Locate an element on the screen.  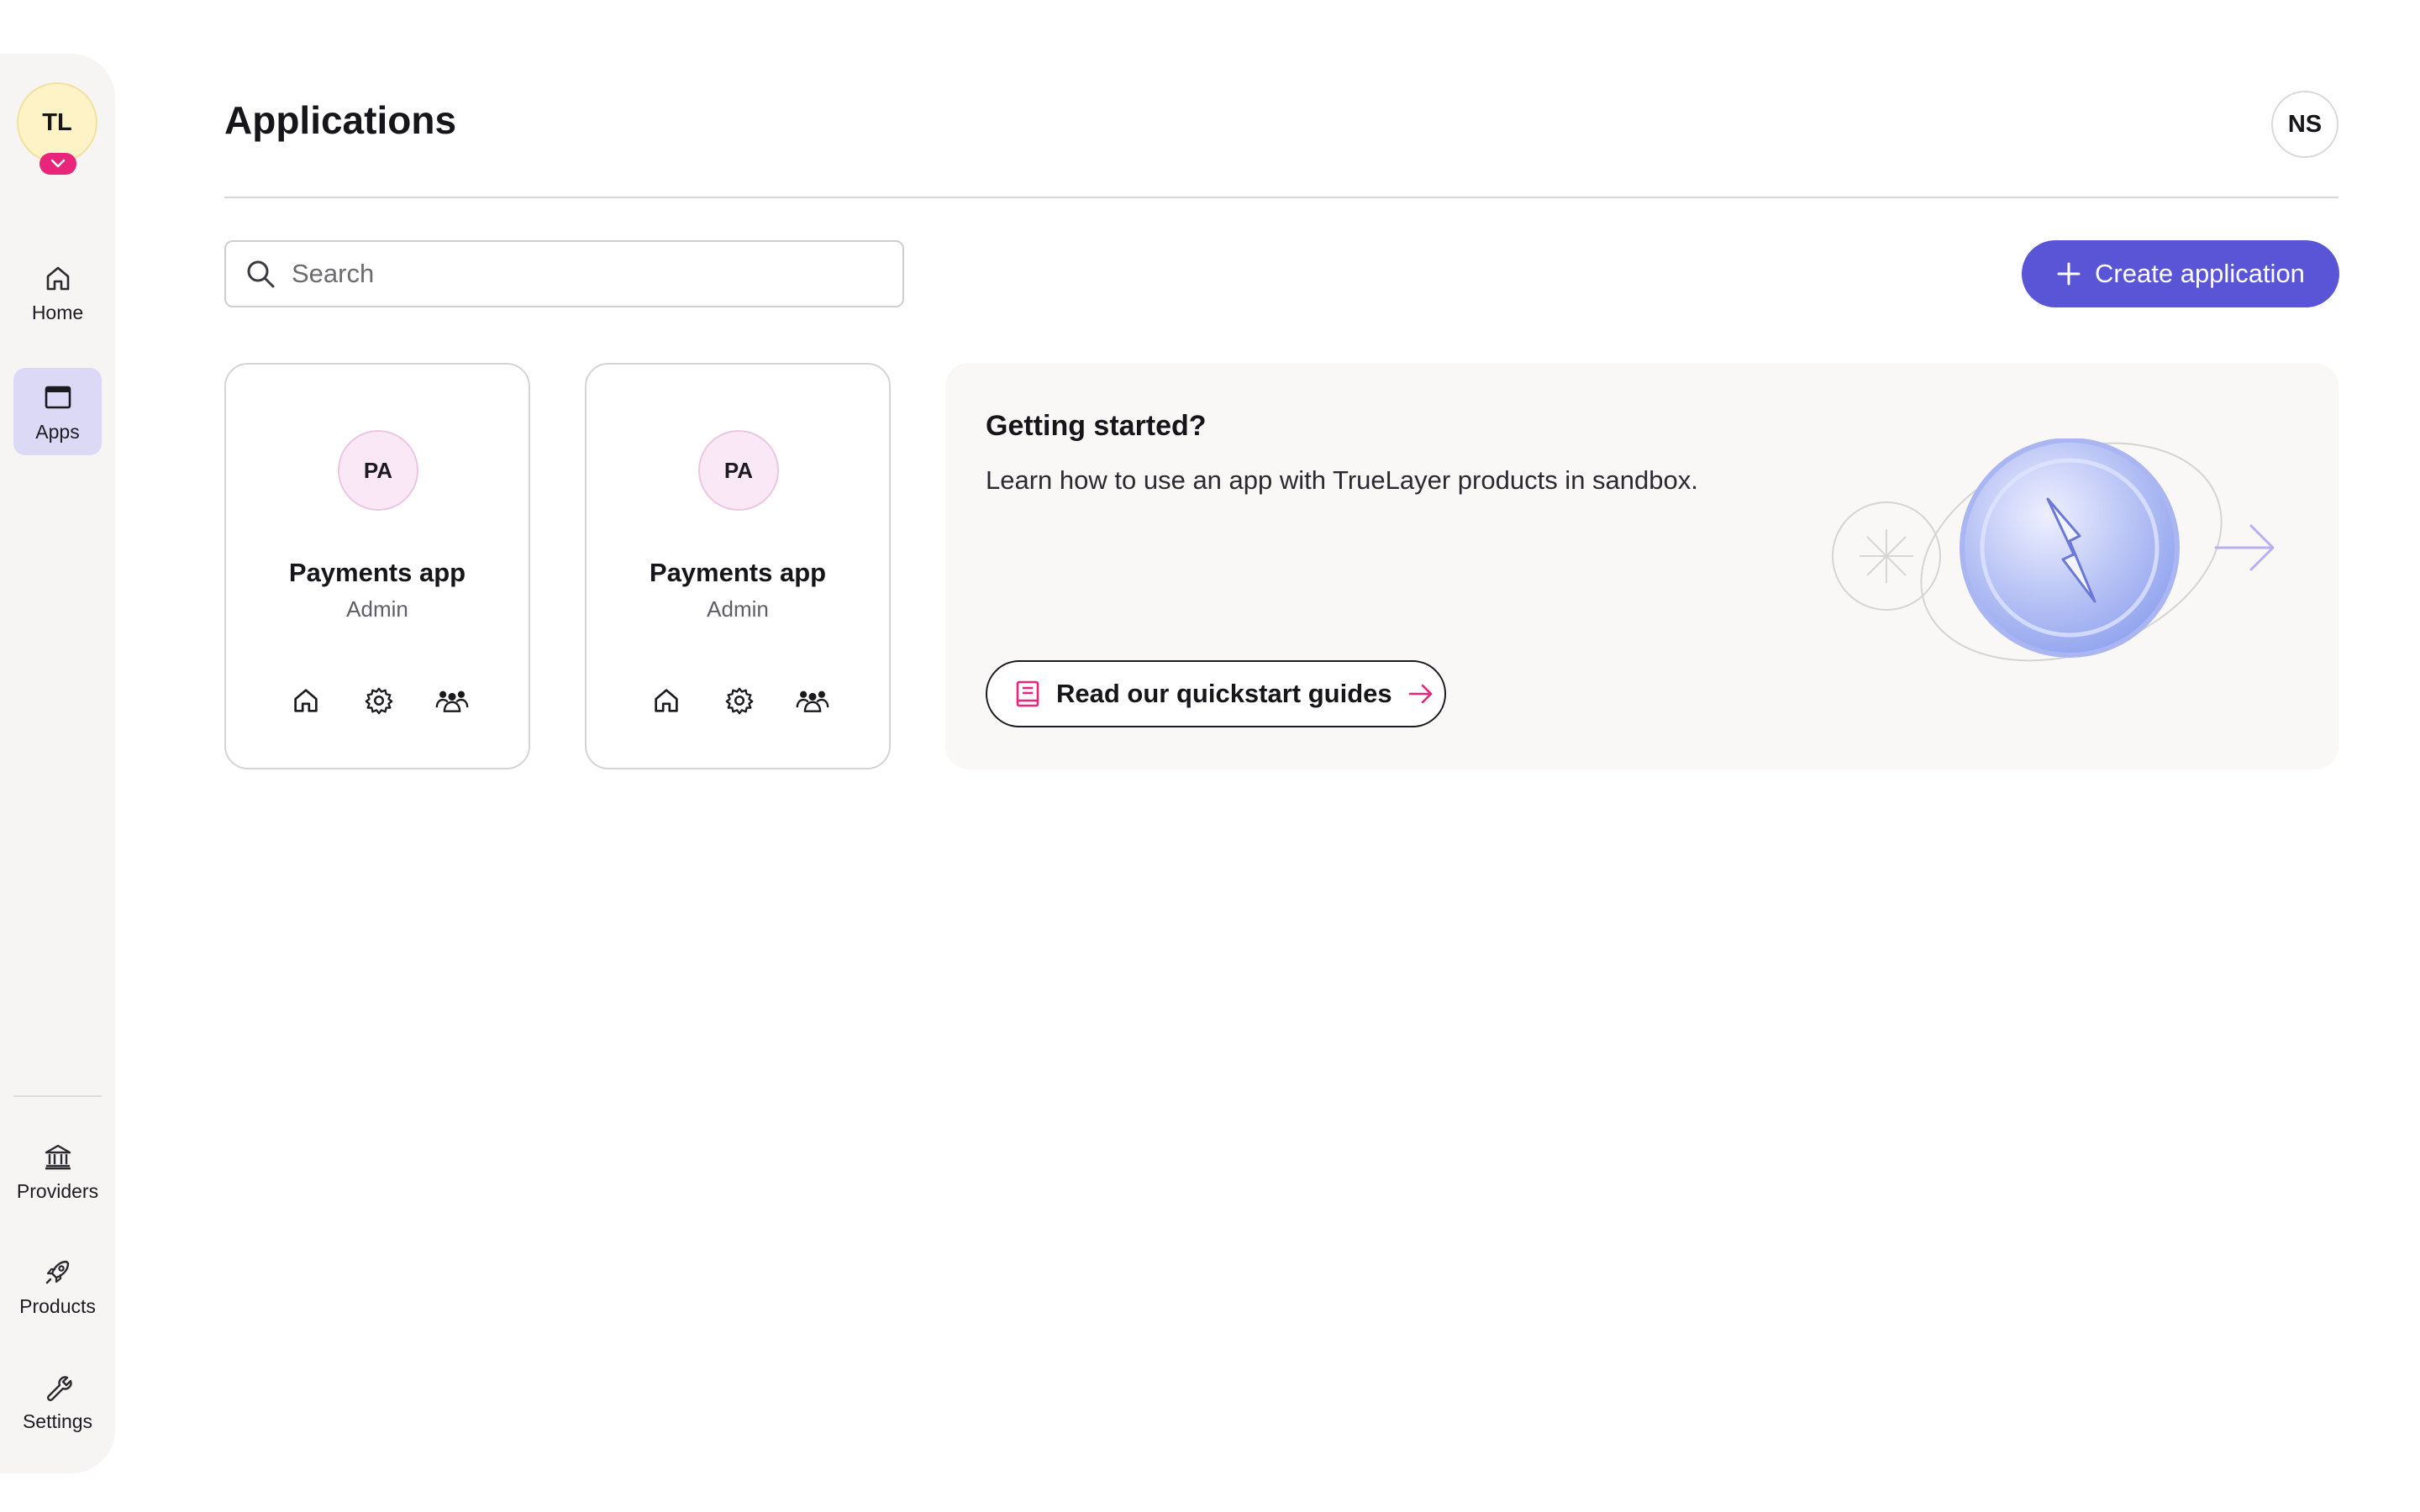
org-avatar: TL is located at coordinates (57, 122).